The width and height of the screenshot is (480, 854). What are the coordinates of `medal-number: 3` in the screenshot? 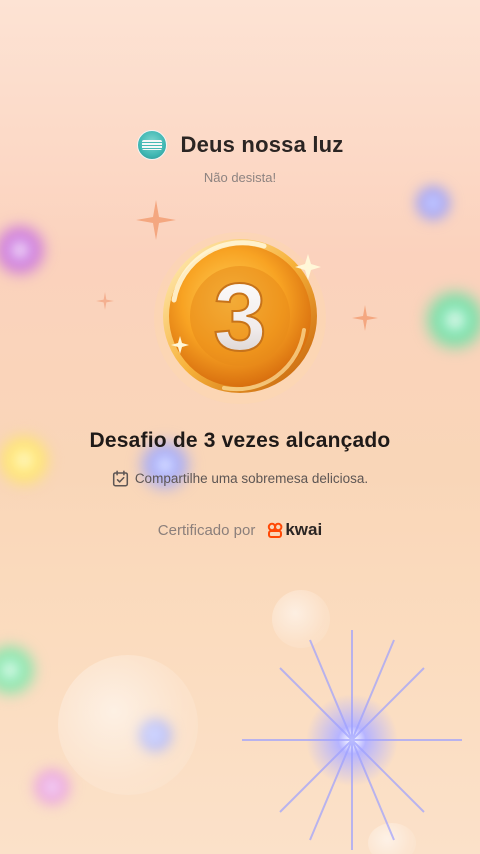 It's located at (239, 317).